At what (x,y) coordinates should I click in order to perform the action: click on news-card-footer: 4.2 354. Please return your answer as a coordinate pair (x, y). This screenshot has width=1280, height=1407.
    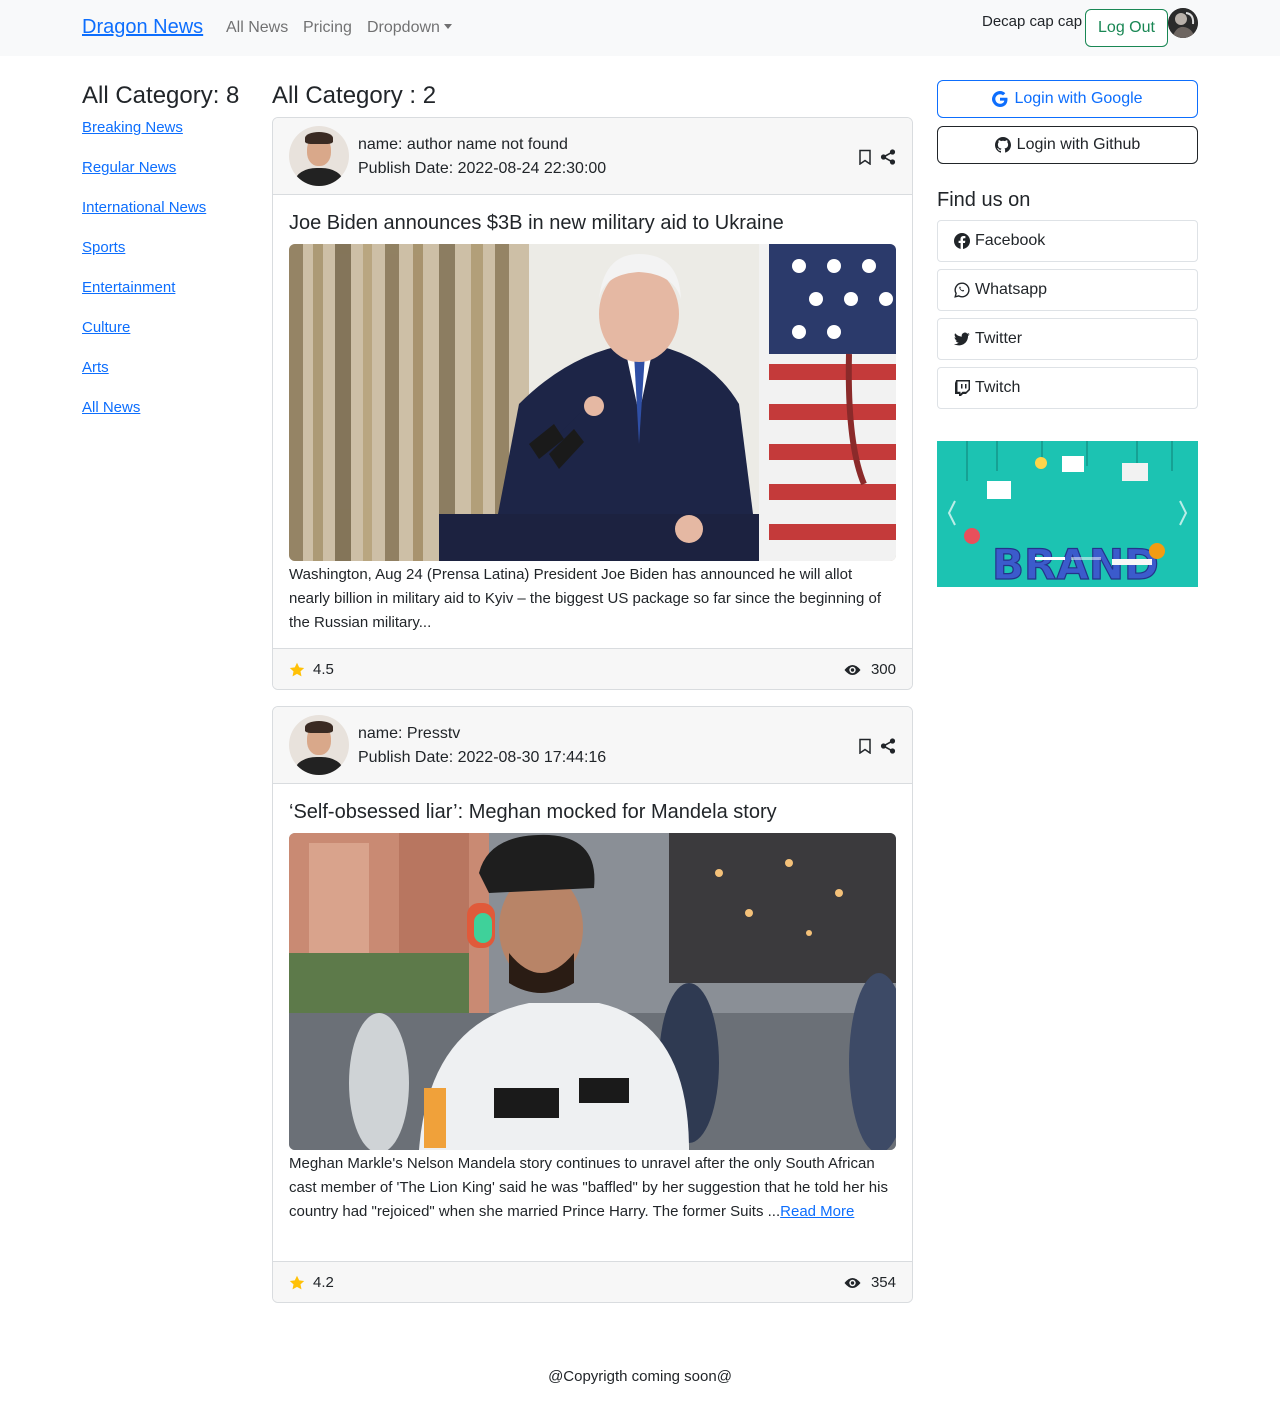
    Looking at the image, I should click on (592, 1281).